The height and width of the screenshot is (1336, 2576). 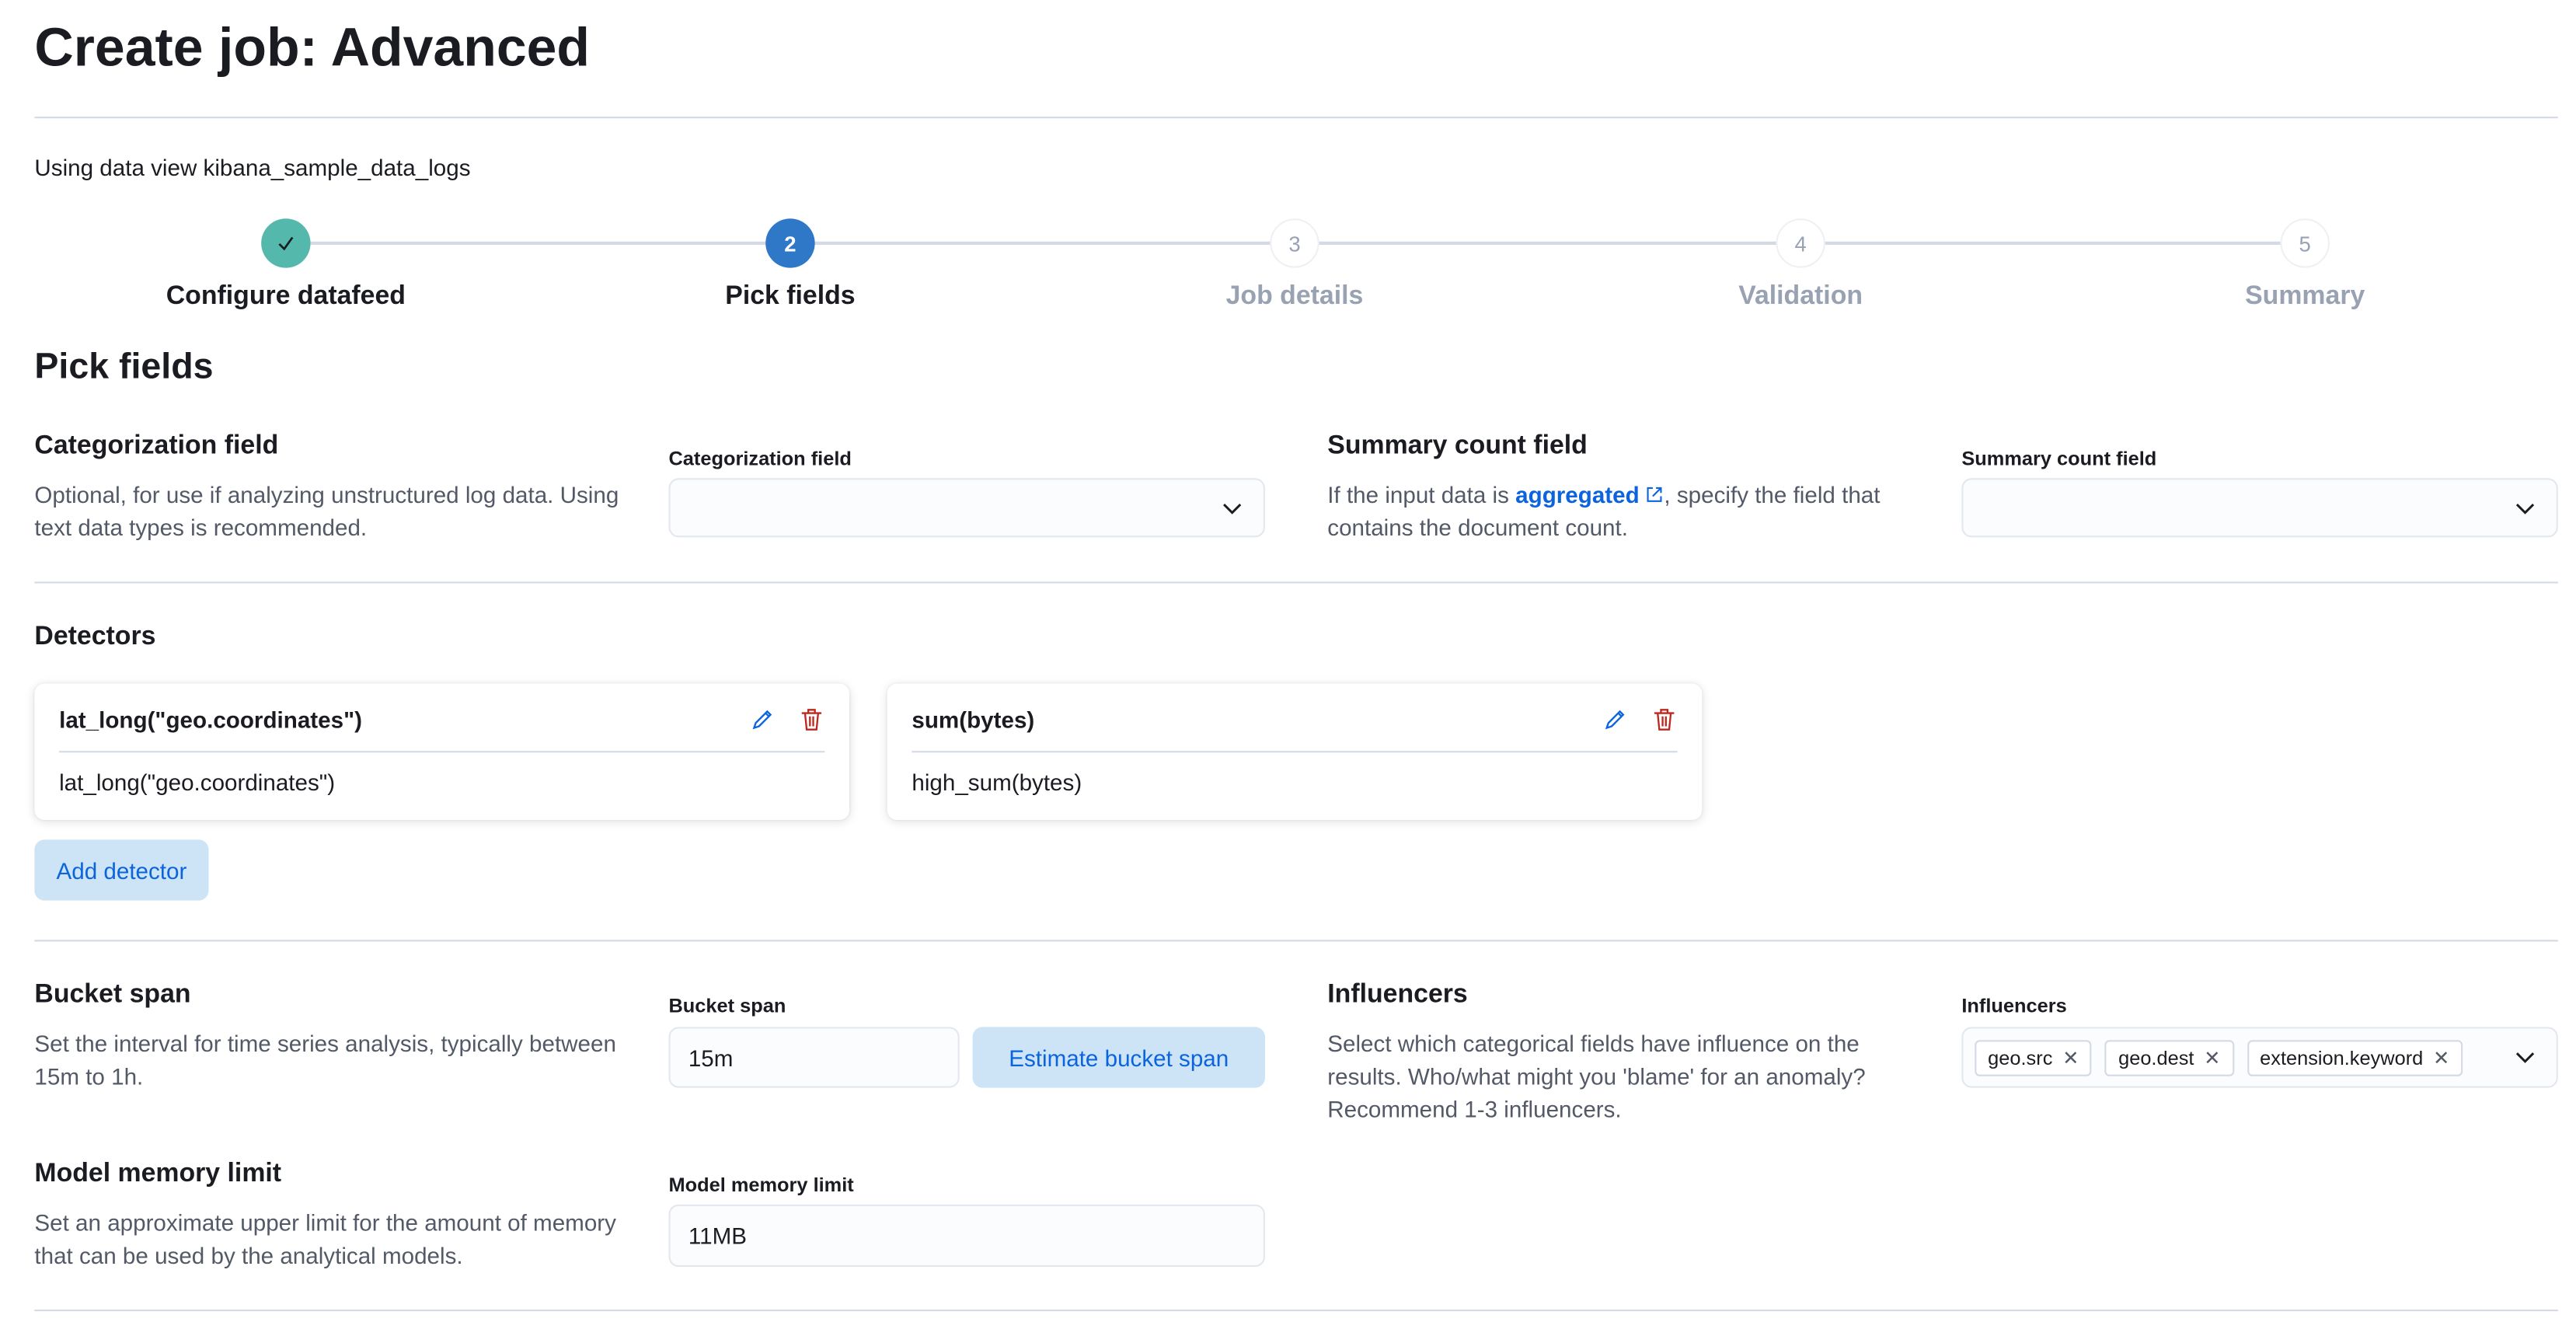 What do you see at coordinates (966, 508) in the screenshot?
I see `categorization-field-select` at bounding box center [966, 508].